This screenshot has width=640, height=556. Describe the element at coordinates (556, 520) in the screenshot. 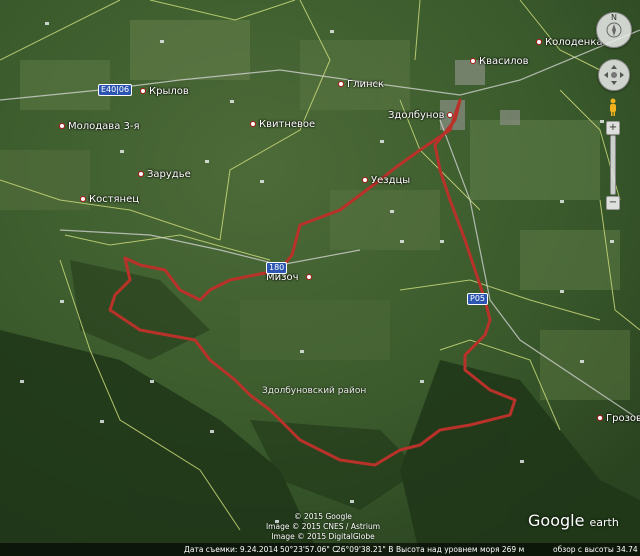

I see `logo-brand: Google` at that location.